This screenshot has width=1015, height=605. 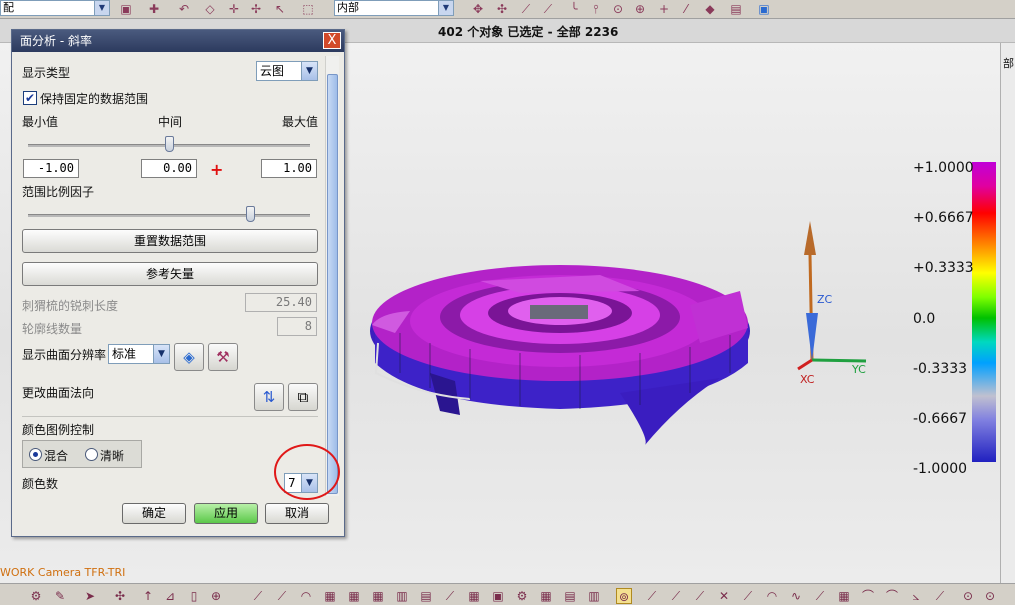 I want to click on resource-bar: 部, so click(x=1007, y=313).